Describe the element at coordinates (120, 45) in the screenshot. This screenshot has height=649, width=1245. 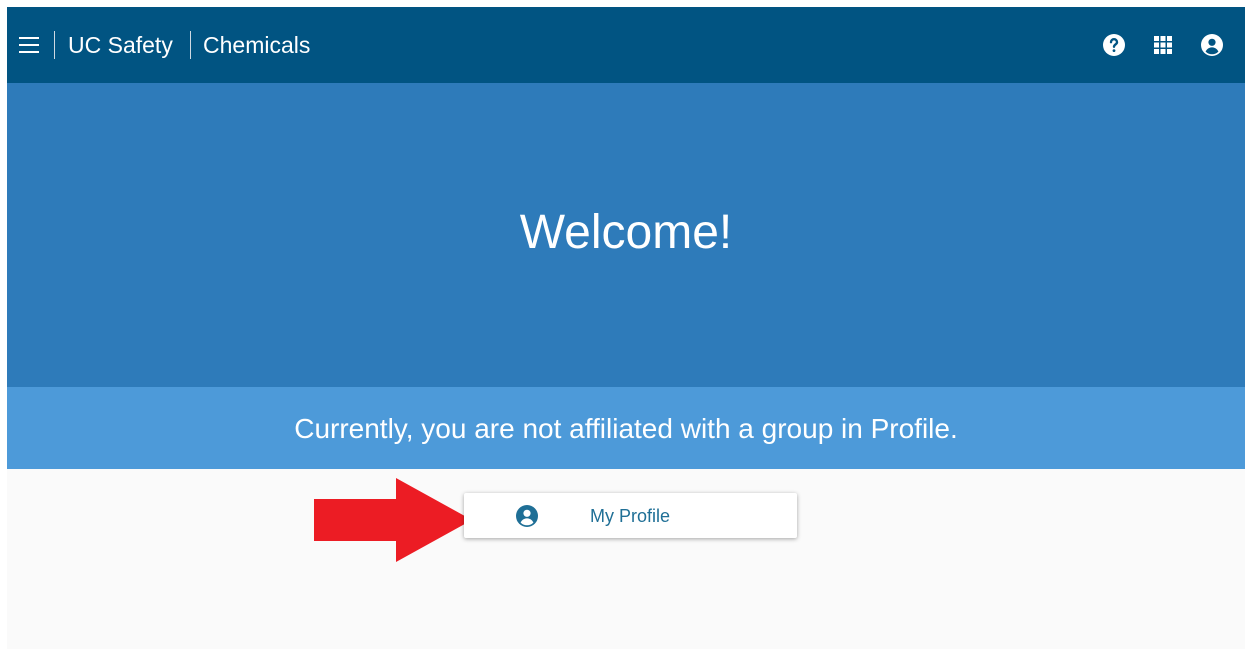
I see `app-name: UC Safety` at that location.